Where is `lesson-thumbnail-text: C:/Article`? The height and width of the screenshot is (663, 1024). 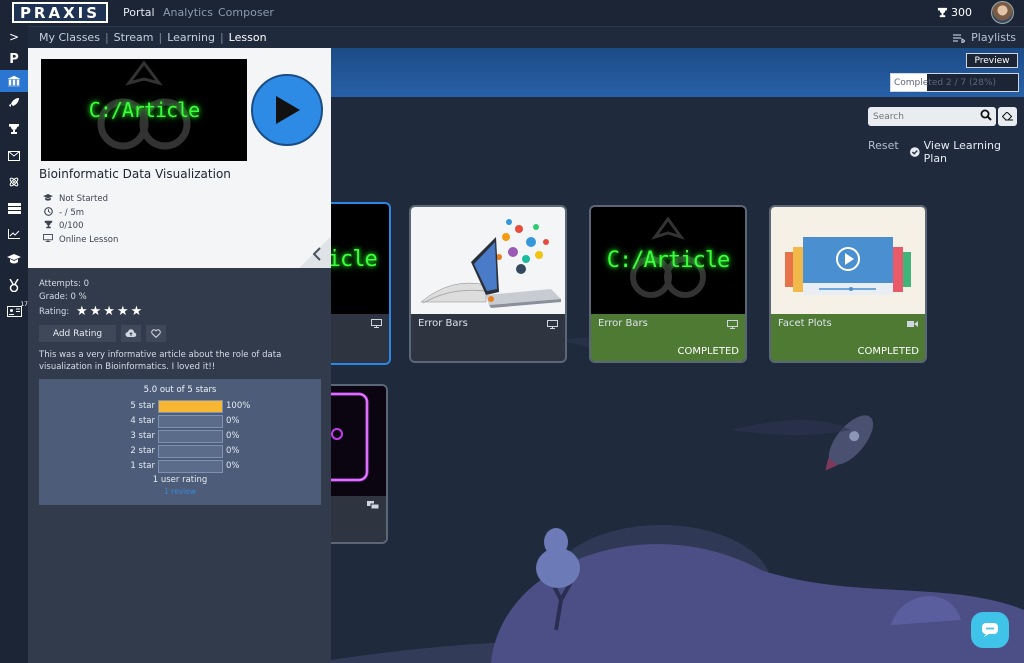
lesson-thumbnail-text: C:/Article is located at coordinates (144, 110).